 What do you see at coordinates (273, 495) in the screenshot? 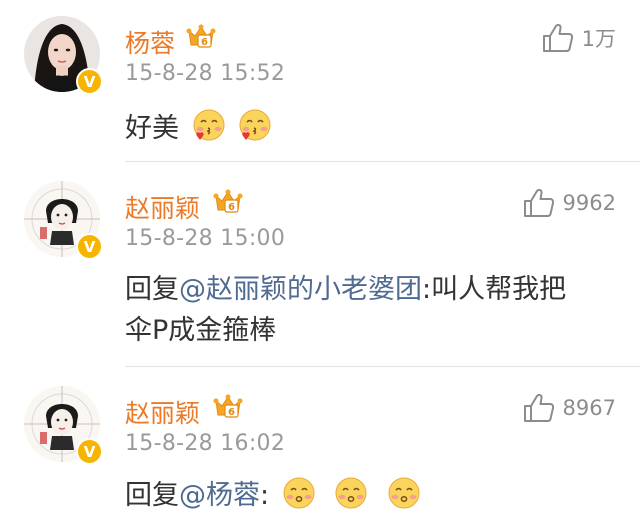
I see `comment-text: 回复@杨蓉:` at bounding box center [273, 495].